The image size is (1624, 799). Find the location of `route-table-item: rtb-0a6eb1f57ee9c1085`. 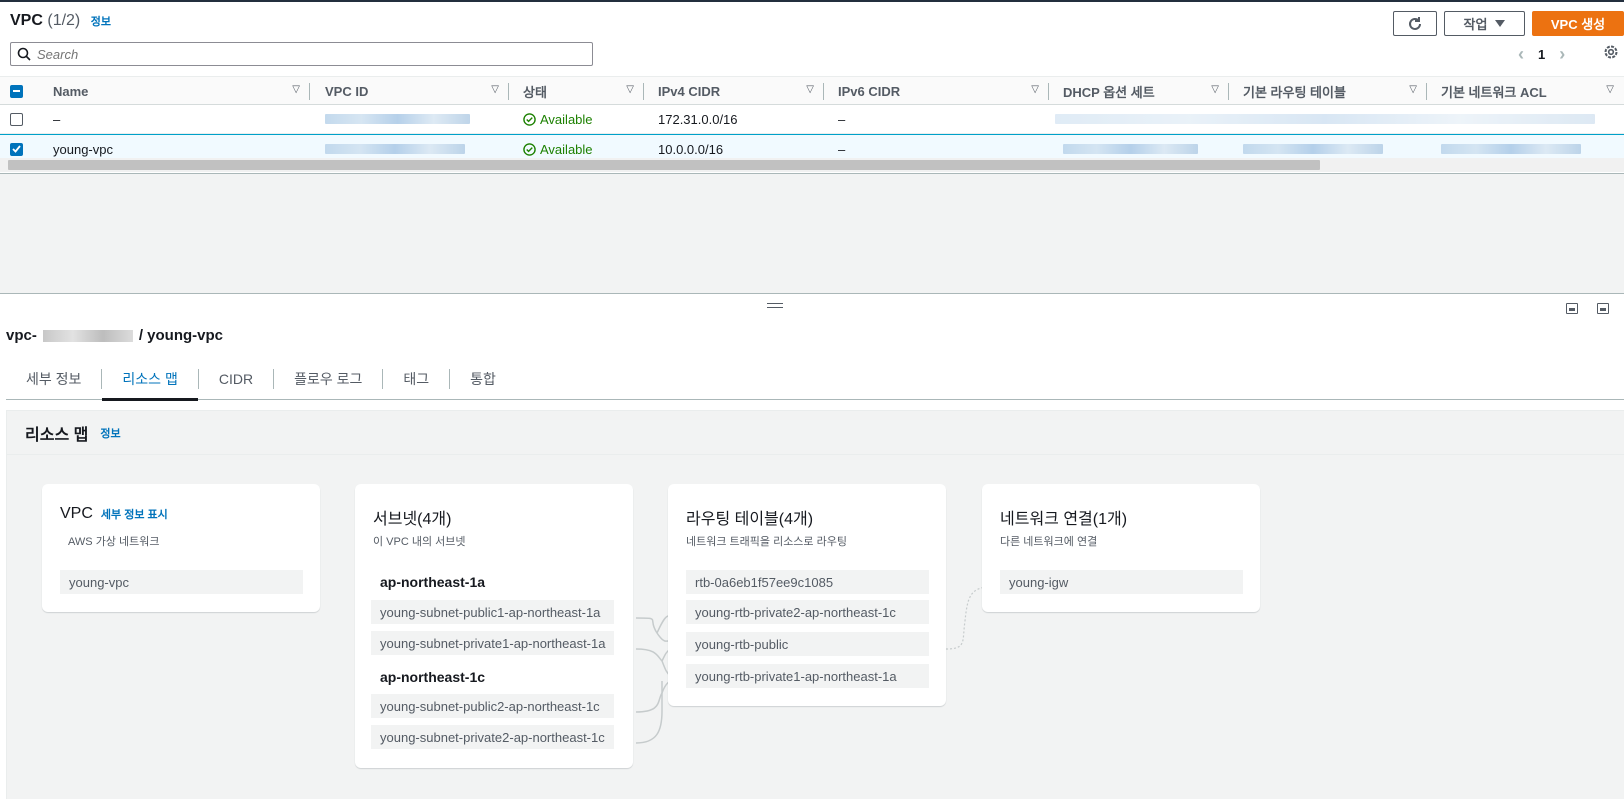

route-table-item: rtb-0a6eb1f57ee9c1085 is located at coordinates (807, 582).